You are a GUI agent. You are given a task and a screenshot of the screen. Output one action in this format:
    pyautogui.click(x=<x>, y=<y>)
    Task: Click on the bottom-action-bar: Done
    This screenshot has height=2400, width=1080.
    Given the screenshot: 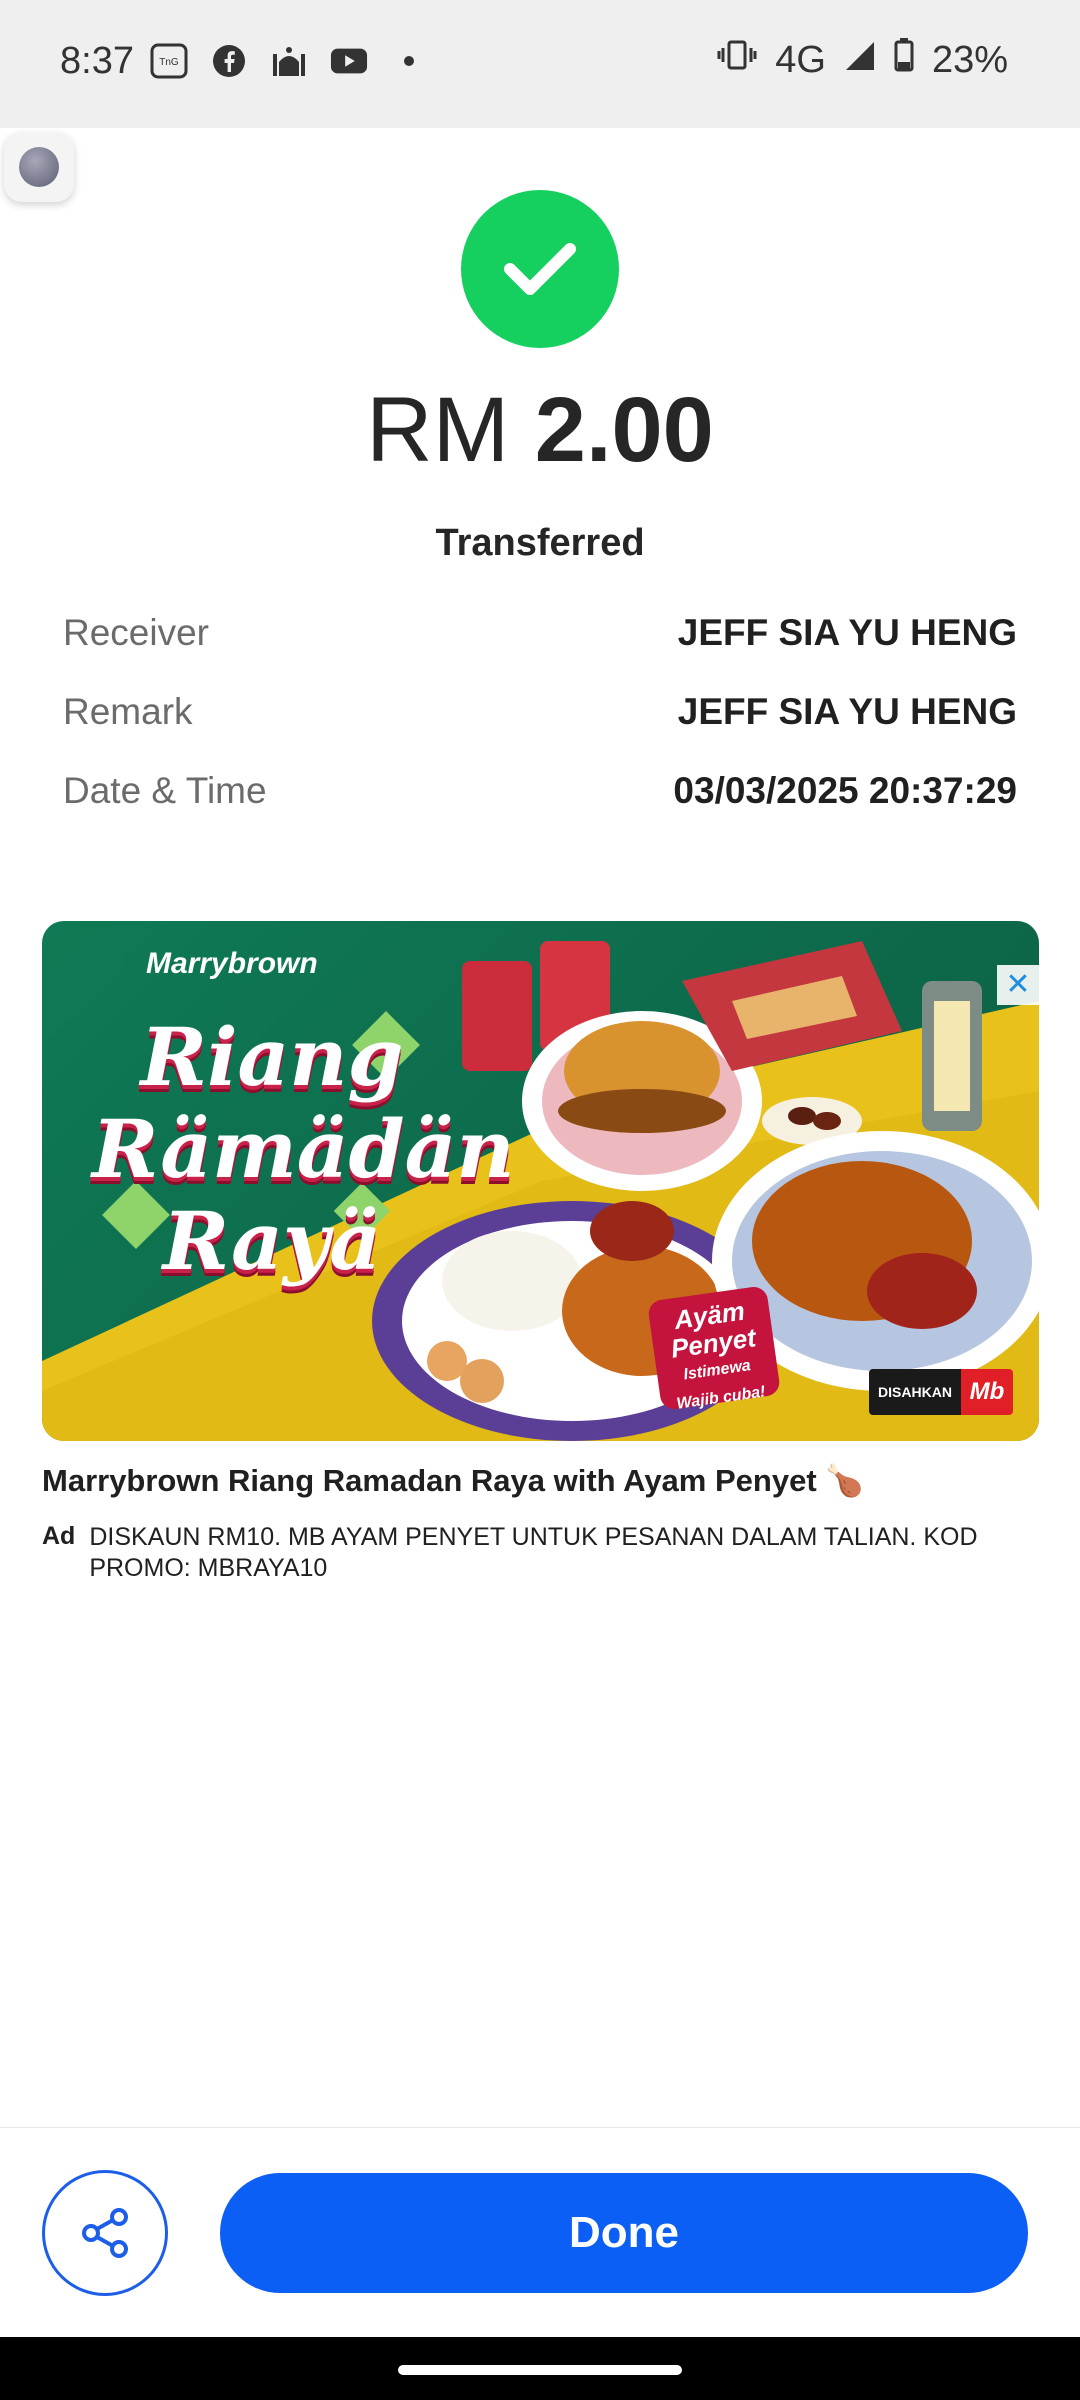 What is the action you would take?
    pyautogui.click(x=540, y=2232)
    